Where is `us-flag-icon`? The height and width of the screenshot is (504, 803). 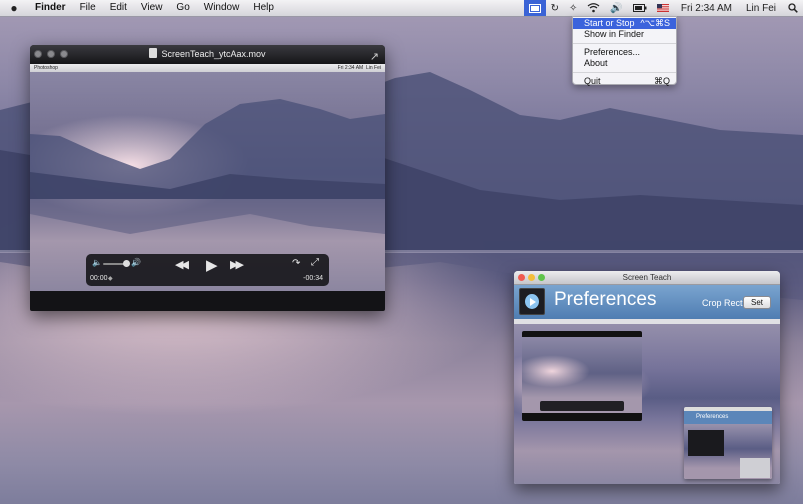
us-flag-icon is located at coordinates (662, 8).